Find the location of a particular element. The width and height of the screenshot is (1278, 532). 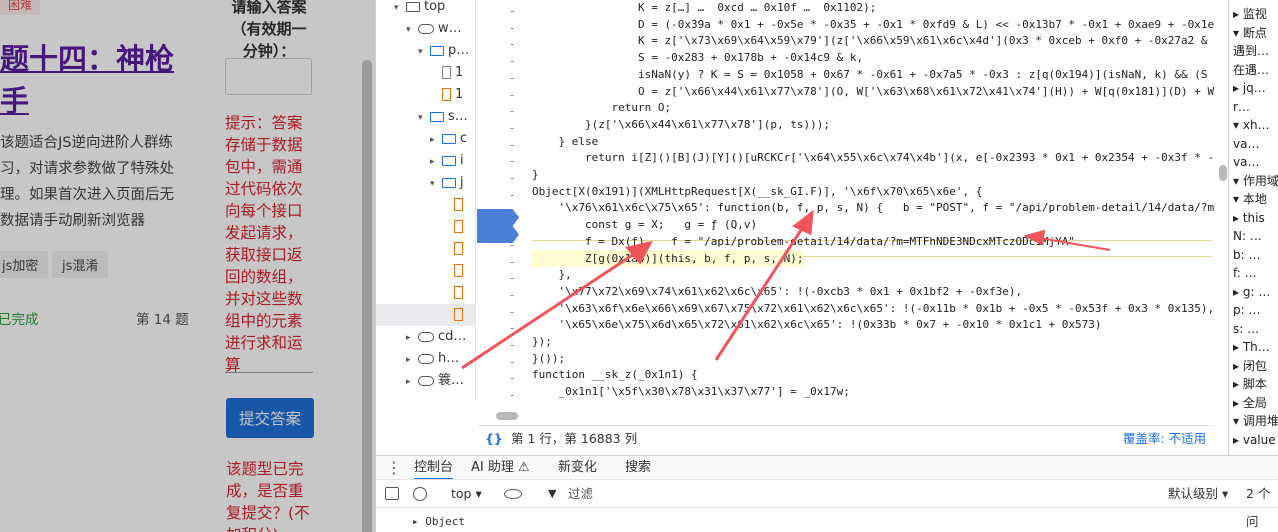

file-tree-item: ▸ i is located at coordinates (425, 161).